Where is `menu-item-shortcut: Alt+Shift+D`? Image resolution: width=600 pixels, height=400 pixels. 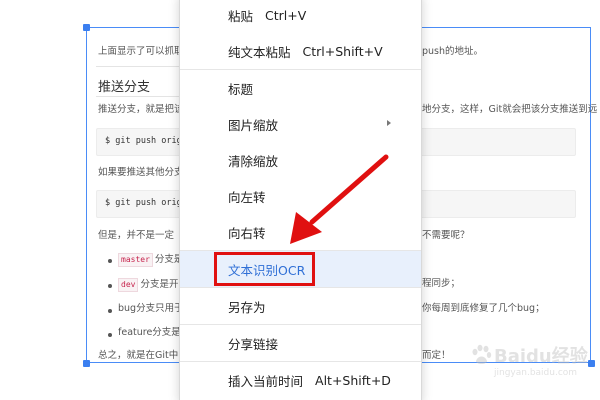 menu-item-shortcut: Alt+Shift+D is located at coordinates (353, 380).